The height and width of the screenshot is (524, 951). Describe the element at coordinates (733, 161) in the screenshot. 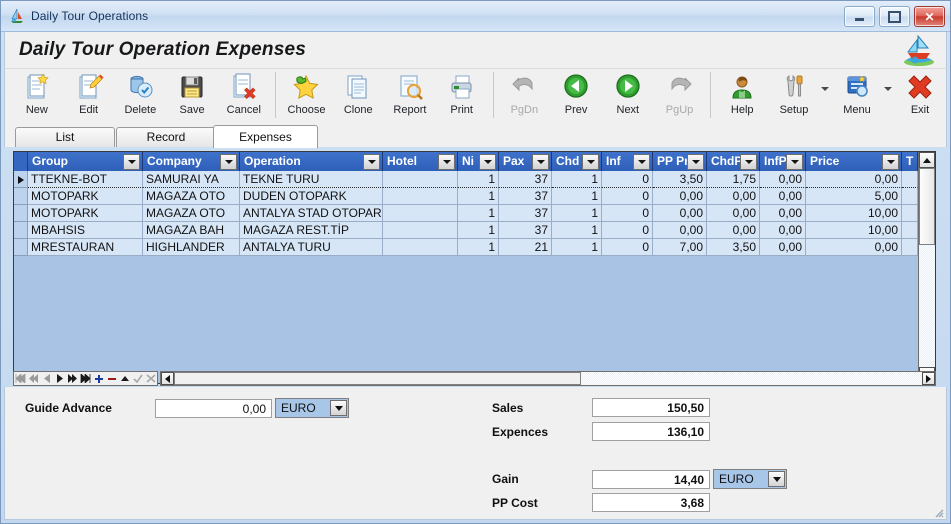

I see `column-header-chdpr: ChdPr` at that location.